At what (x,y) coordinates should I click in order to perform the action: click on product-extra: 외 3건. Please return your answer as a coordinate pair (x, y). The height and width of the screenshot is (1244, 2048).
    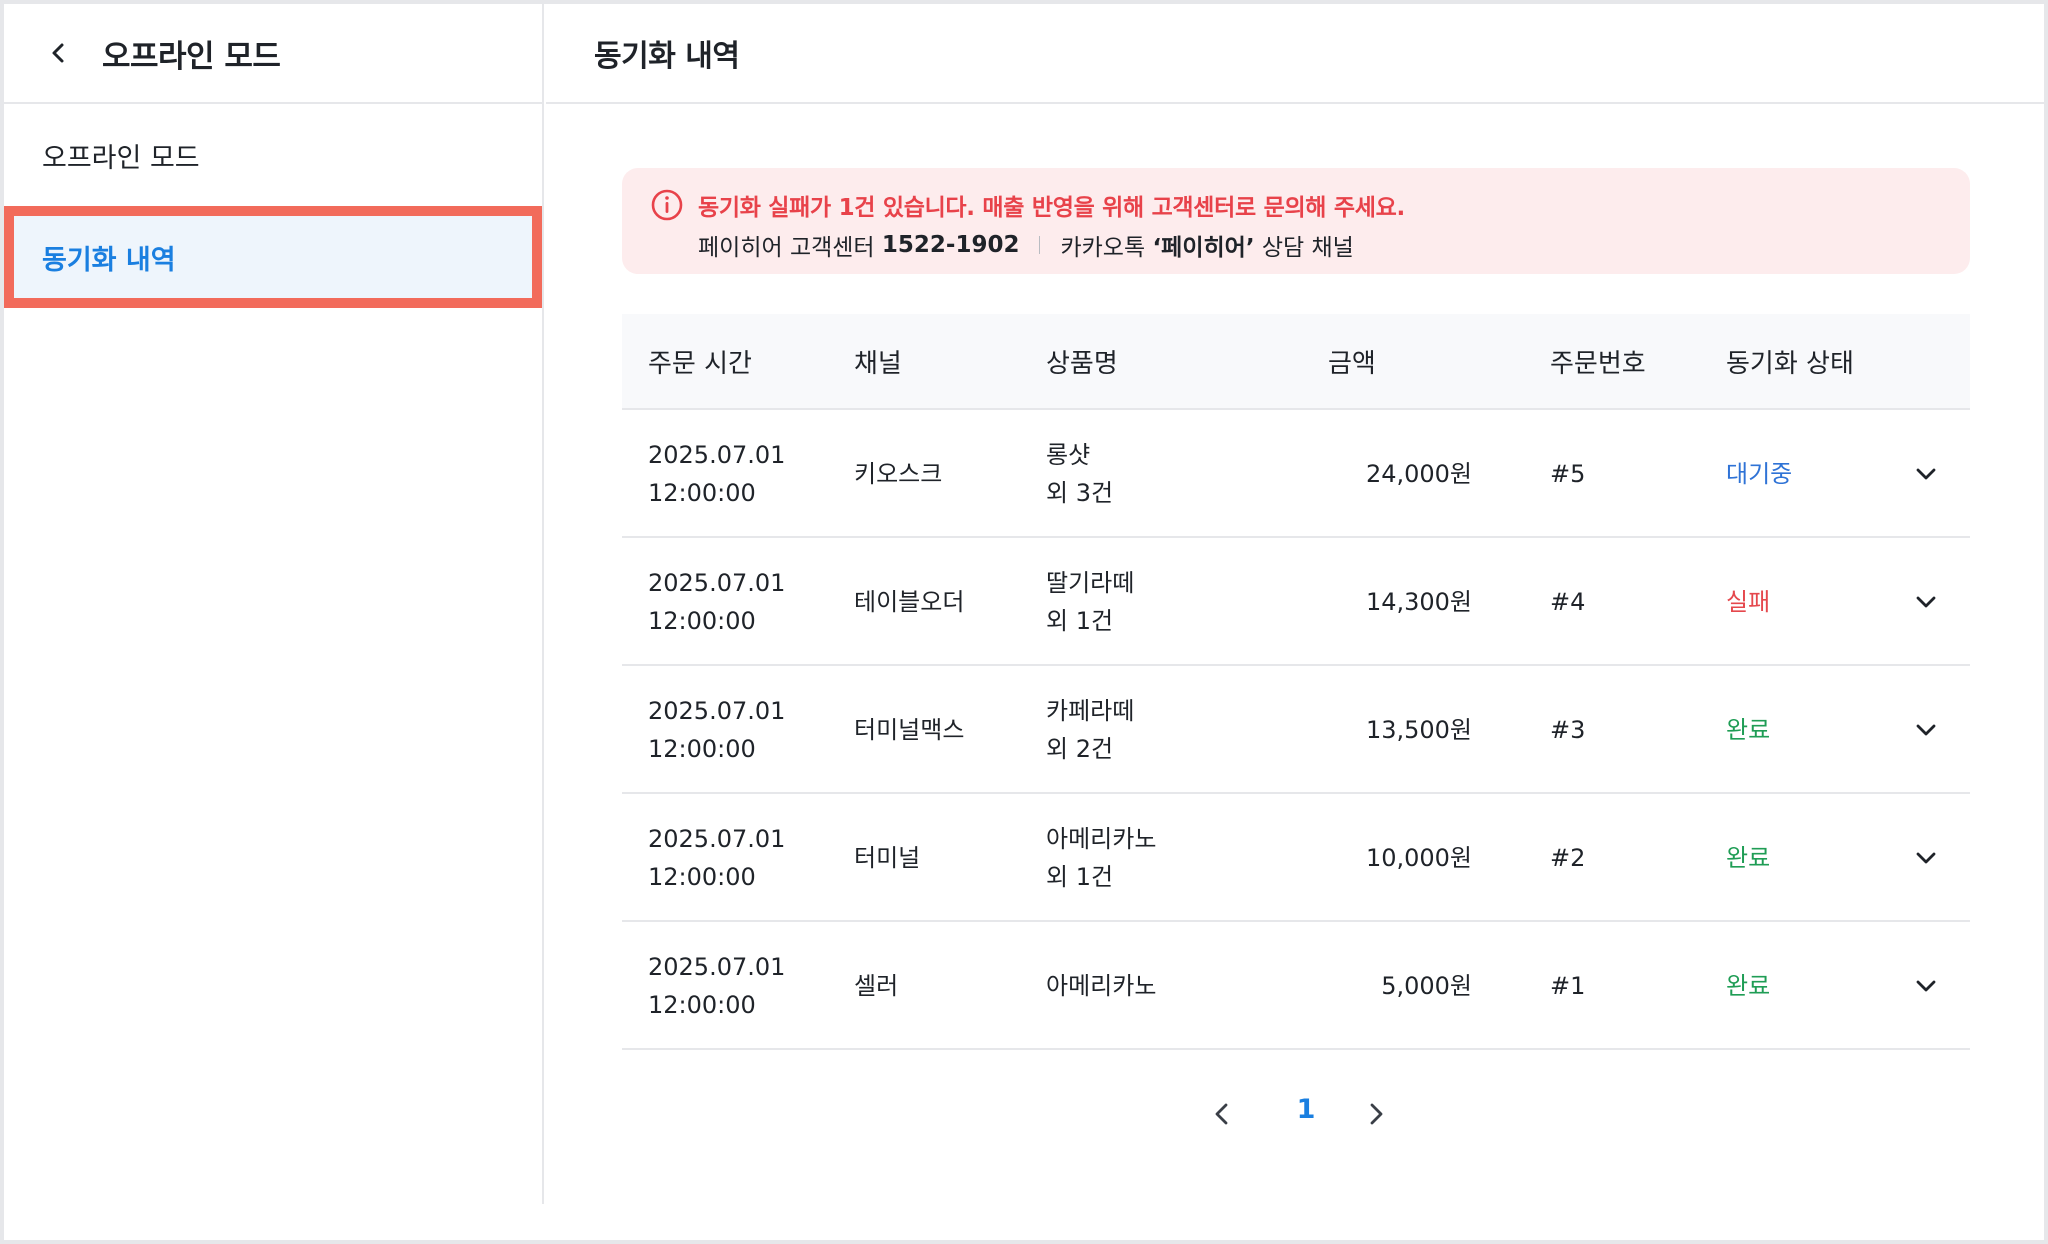
    Looking at the image, I should click on (1080, 493).